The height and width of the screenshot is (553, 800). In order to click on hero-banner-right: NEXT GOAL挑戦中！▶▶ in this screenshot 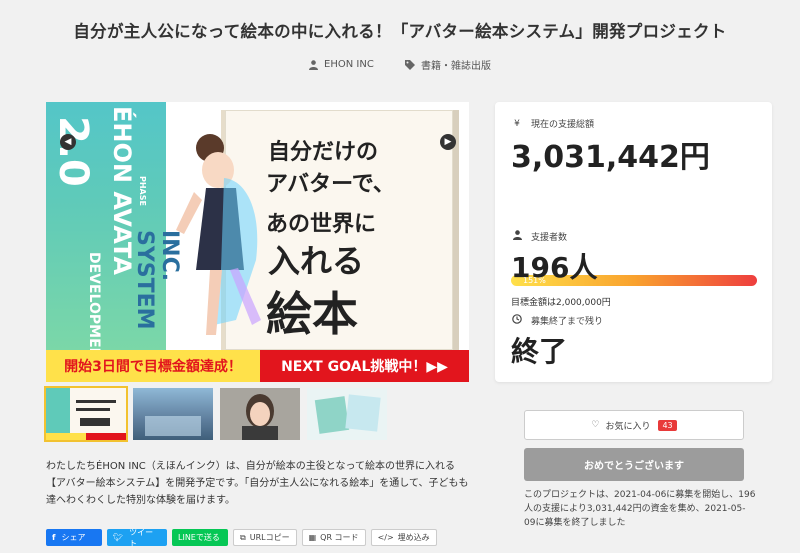, I will do `click(364, 366)`.